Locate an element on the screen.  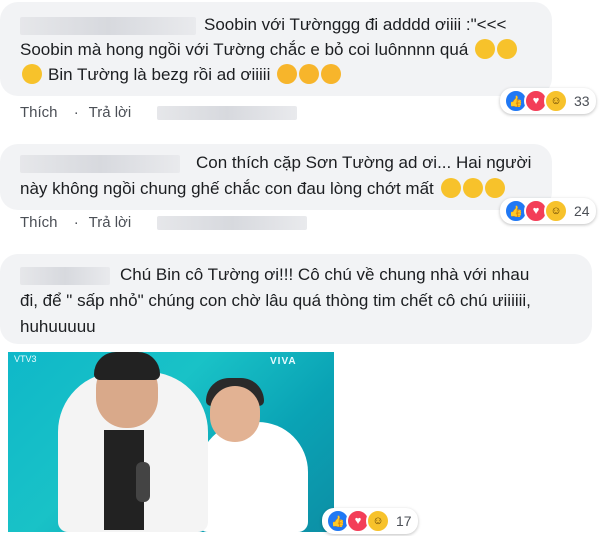
singer-head is located at coordinates (235, 414).